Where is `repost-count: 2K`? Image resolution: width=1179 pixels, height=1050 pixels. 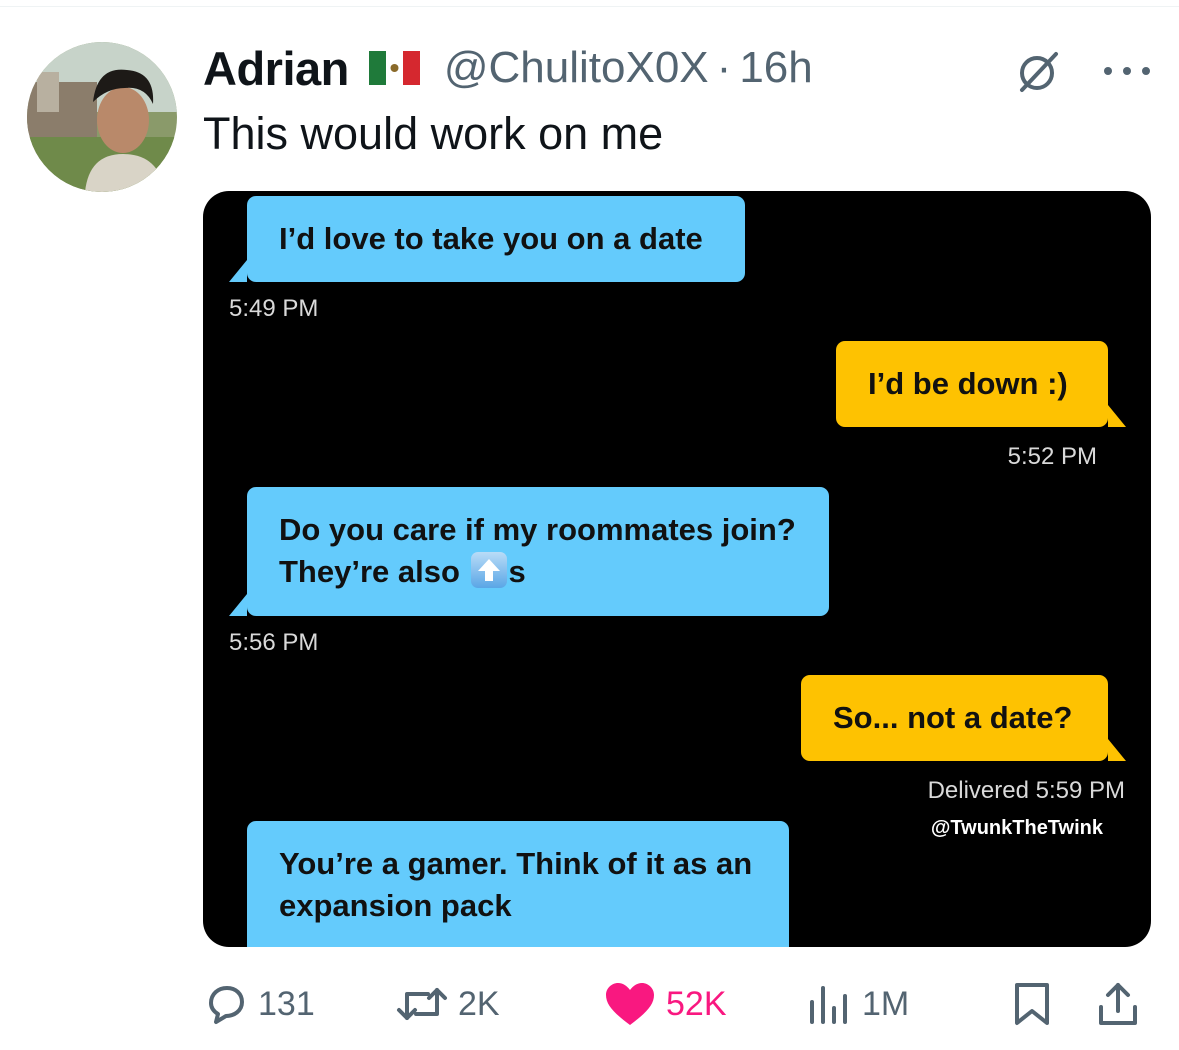 repost-count: 2K is located at coordinates (479, 1003).